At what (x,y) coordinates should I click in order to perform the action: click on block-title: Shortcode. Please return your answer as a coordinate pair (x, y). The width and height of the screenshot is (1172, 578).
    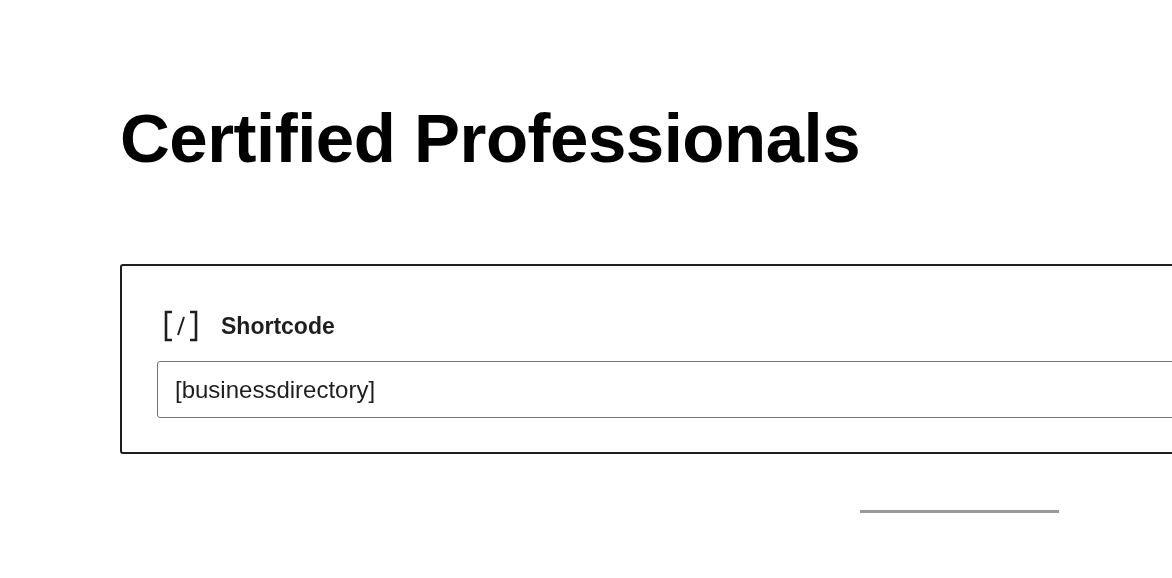
    Looking at the image, I should click on (278, 326).